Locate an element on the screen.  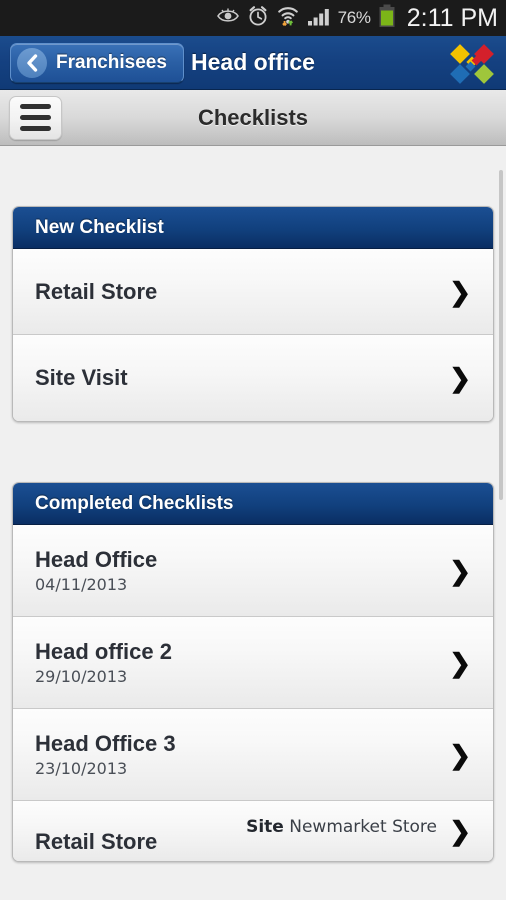
list-item-title: Site Visit is located at coordinates (81, 378).